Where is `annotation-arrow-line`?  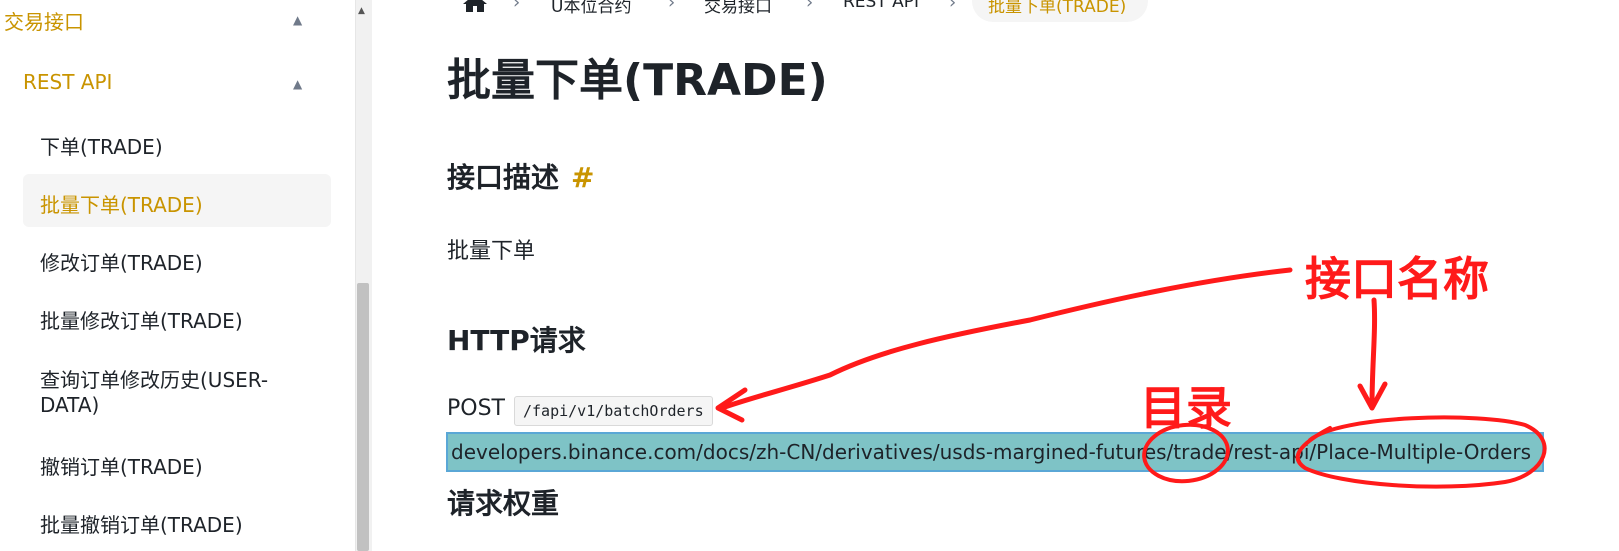 annotation-arrow-line is located at coordinates (1373, 352).